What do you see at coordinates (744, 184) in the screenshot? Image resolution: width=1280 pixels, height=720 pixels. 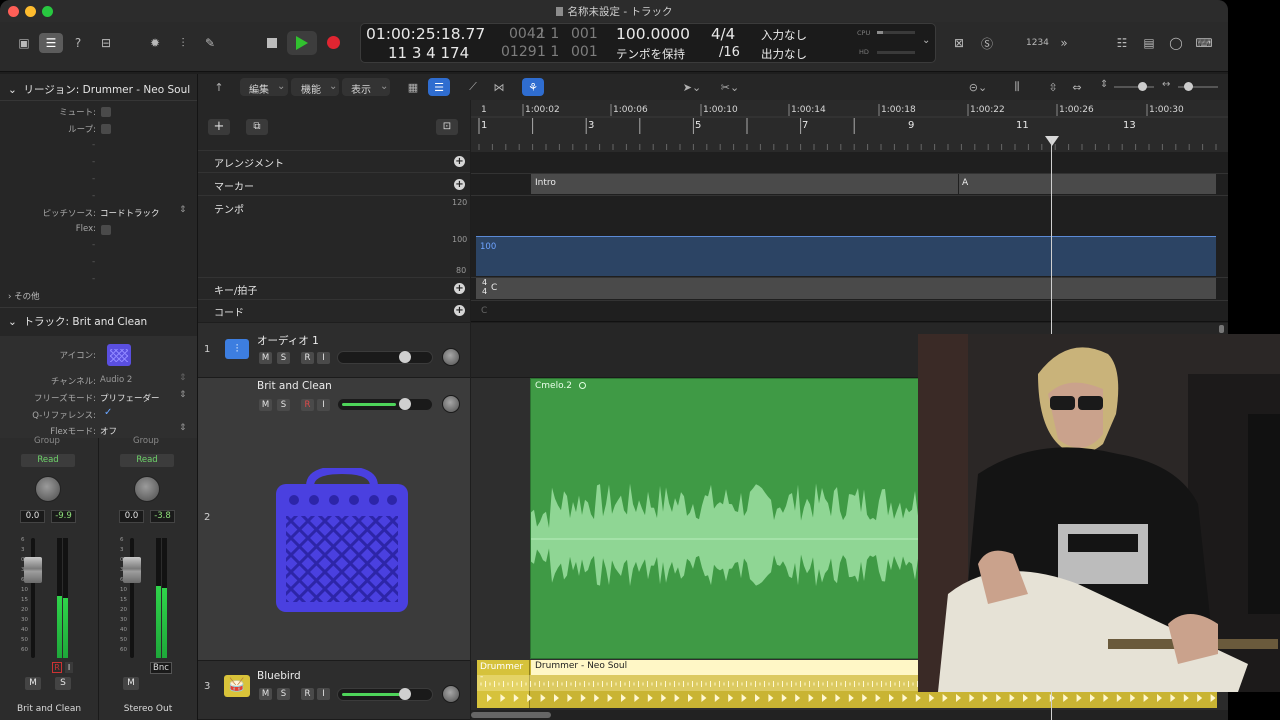 I see `marker-intro: Intro` at bounding box center [744, 184].